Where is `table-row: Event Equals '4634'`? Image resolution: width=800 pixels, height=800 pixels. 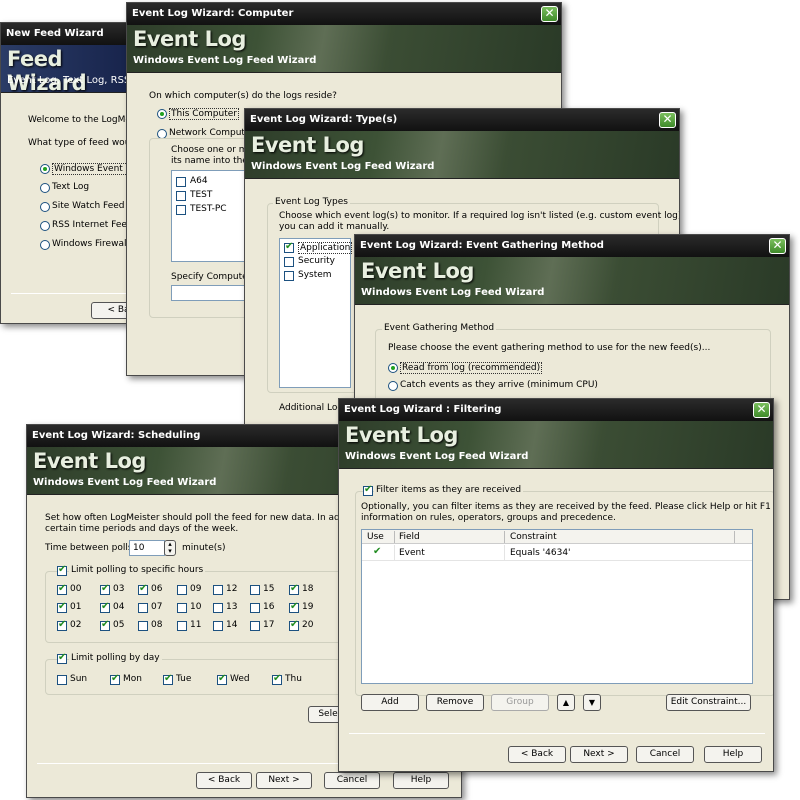
table-row: Event Equals '4634' is located at coordinates (557, 553).